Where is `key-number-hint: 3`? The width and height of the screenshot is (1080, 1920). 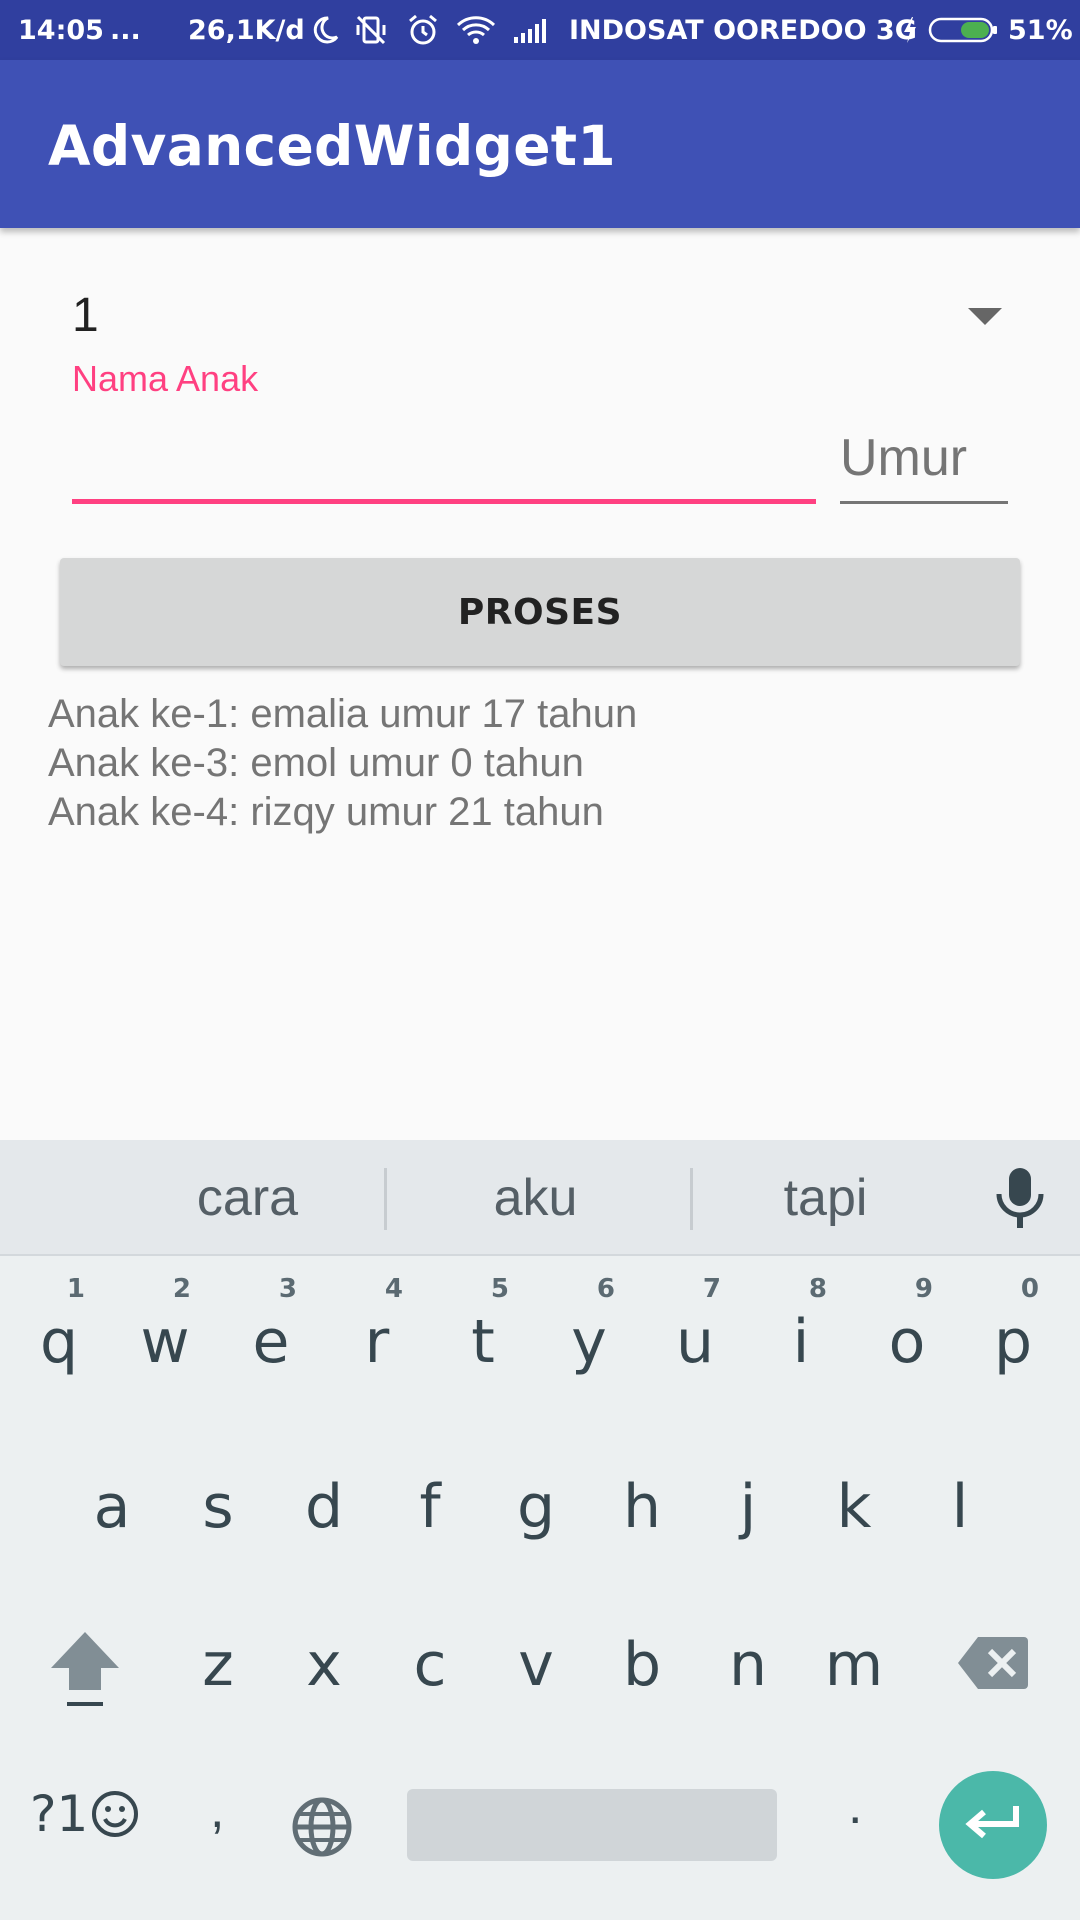 key-number-hint: 3 is located at coordinates (287, 1289).